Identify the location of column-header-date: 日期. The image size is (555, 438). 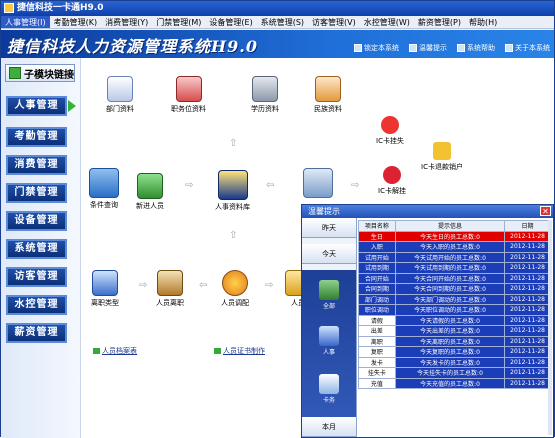
(527, 226).